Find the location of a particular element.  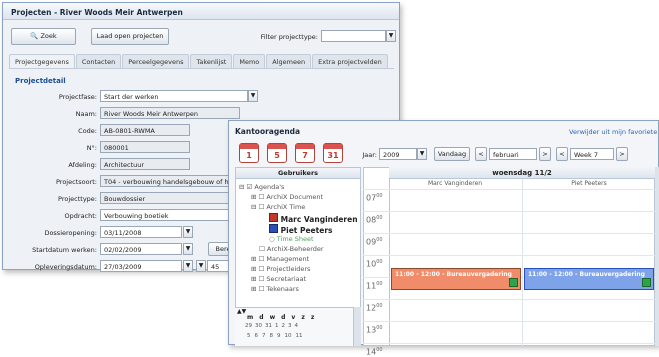

today-button: Vandaag is located at coordinates (452, 154).